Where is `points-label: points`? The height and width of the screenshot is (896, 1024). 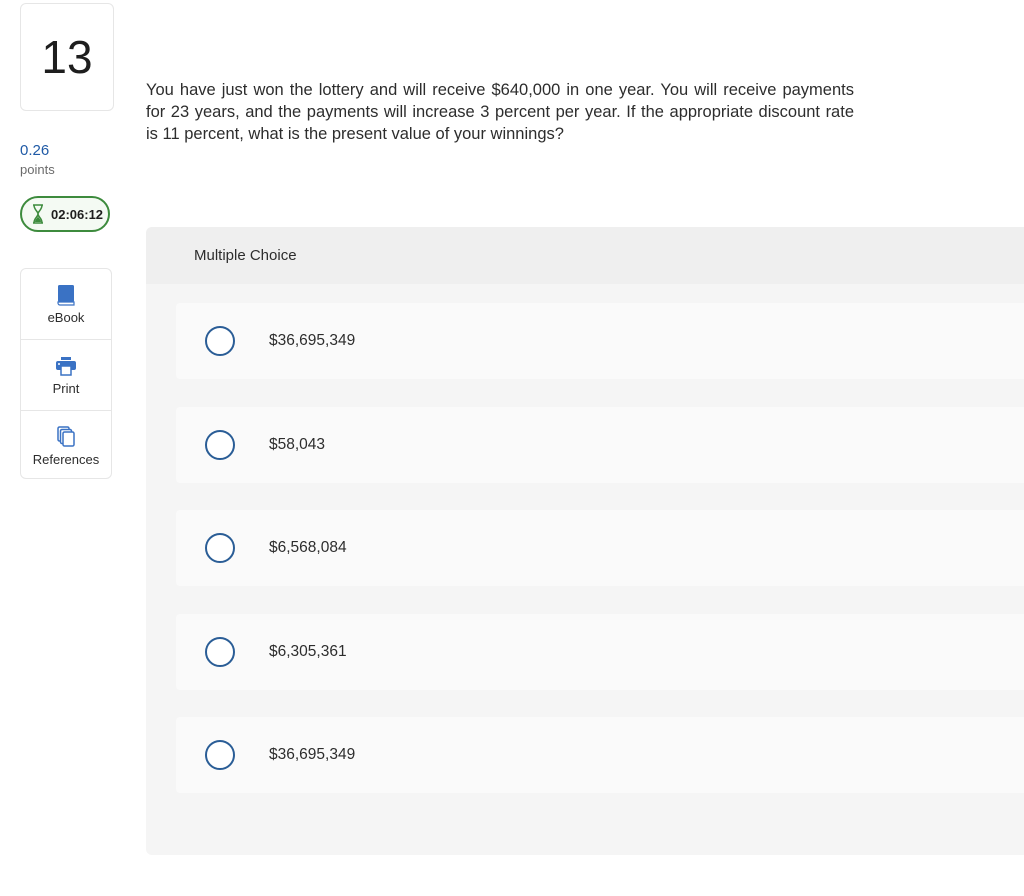
points-label: points is located at coordinates (37, 169).